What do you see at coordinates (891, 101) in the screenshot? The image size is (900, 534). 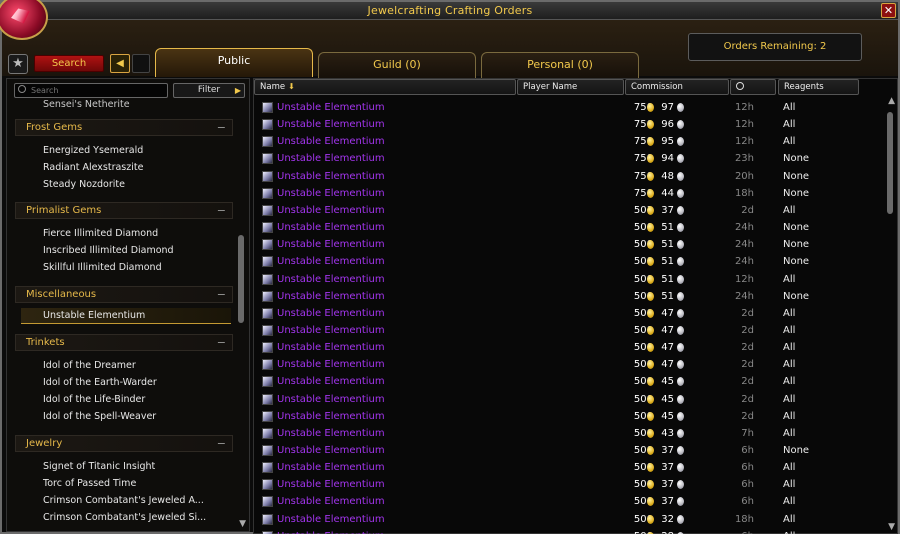 I see `chevron-up-icon: ▲` at bounding box center [891, 101].